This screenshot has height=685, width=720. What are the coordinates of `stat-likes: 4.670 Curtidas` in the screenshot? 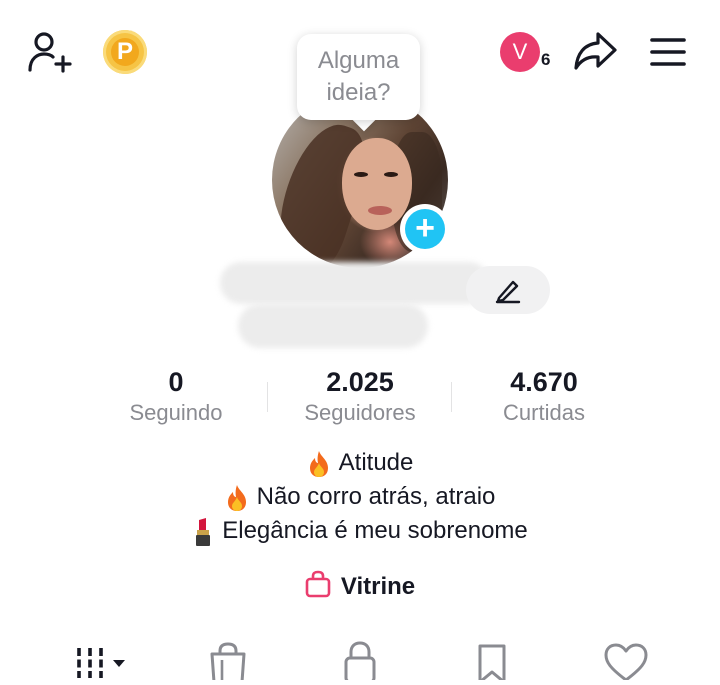 It's located at (544, 397).